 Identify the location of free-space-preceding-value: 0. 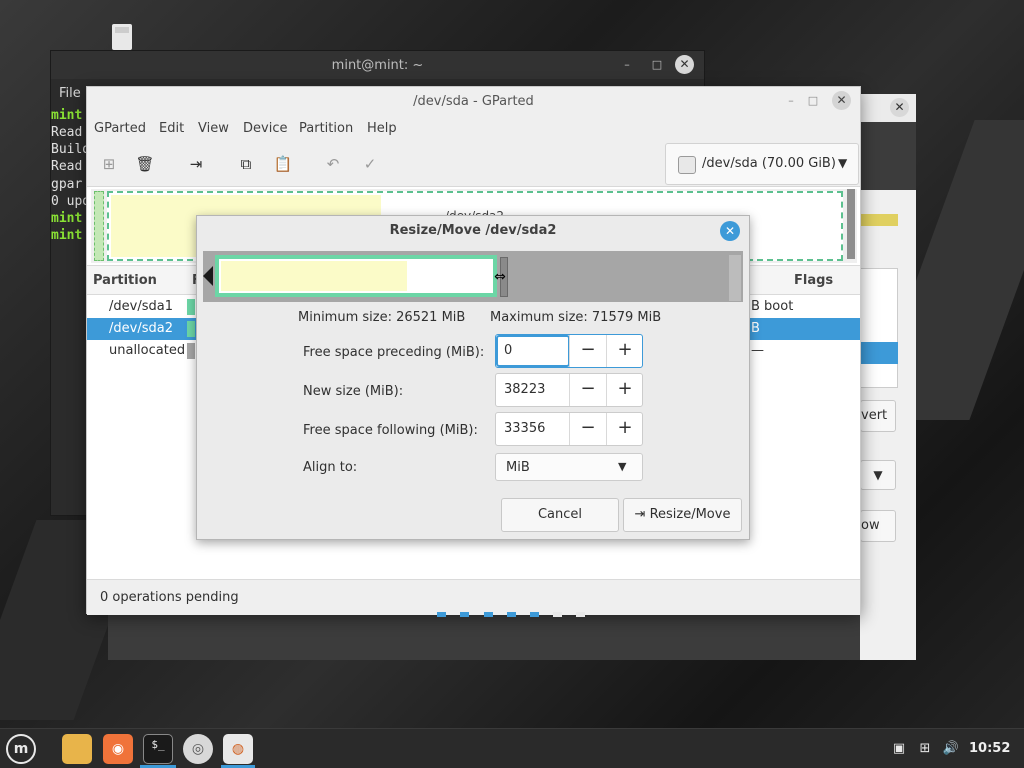
(508, 350).